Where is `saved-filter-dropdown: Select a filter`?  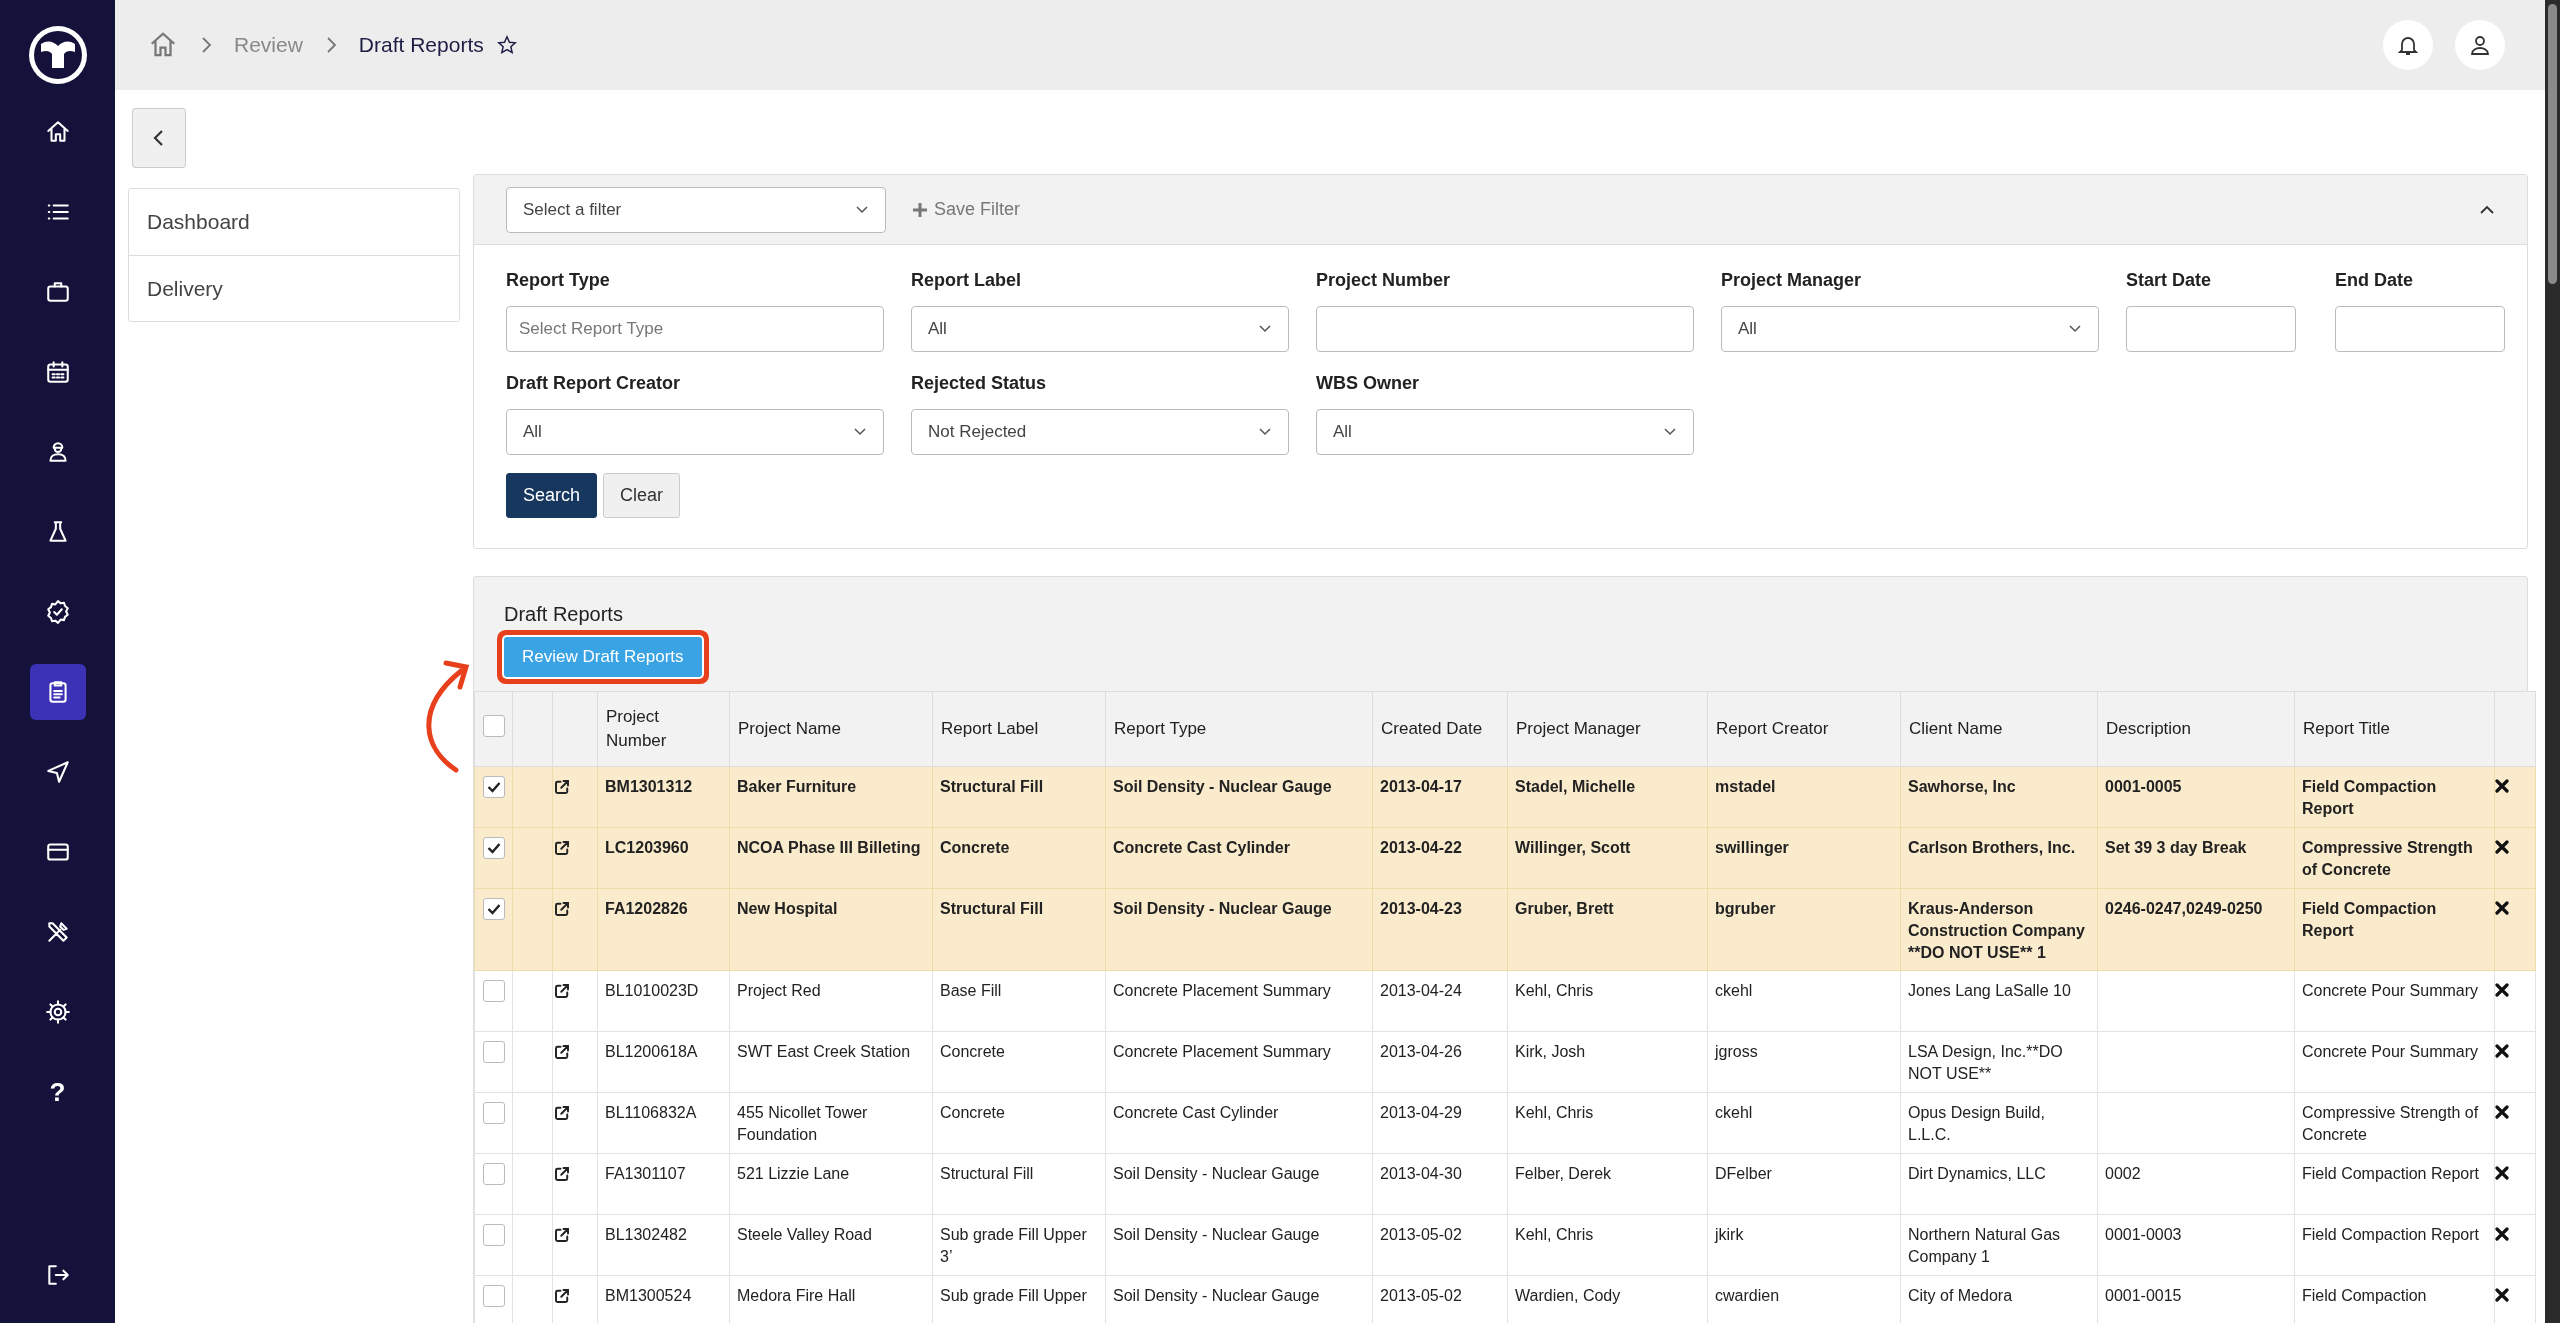 saved-filter-dropdown: Select a filter is located at coordinates (696, 209).